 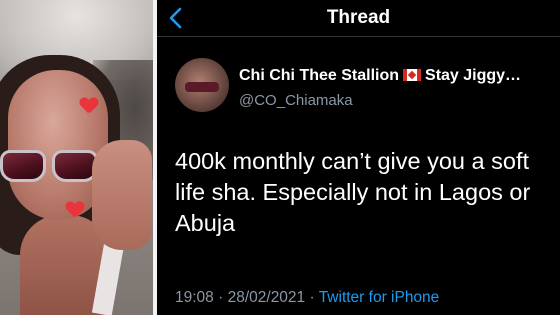 I want to click on top-bar: Thread, so click(x=358, y=18).